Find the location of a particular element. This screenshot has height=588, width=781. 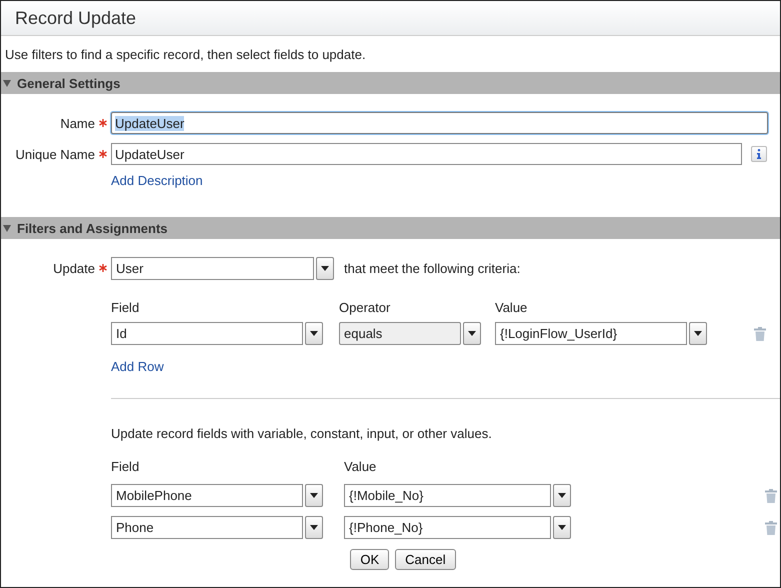

dropdown-field: equals is located at coordinates (400, 333).